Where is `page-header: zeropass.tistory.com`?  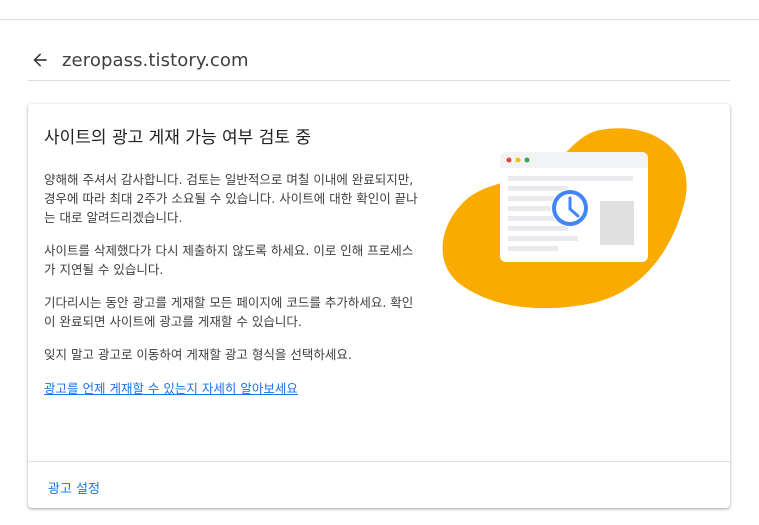
page-header: zeropass.tistory.com is located at coordinates (379, 60).